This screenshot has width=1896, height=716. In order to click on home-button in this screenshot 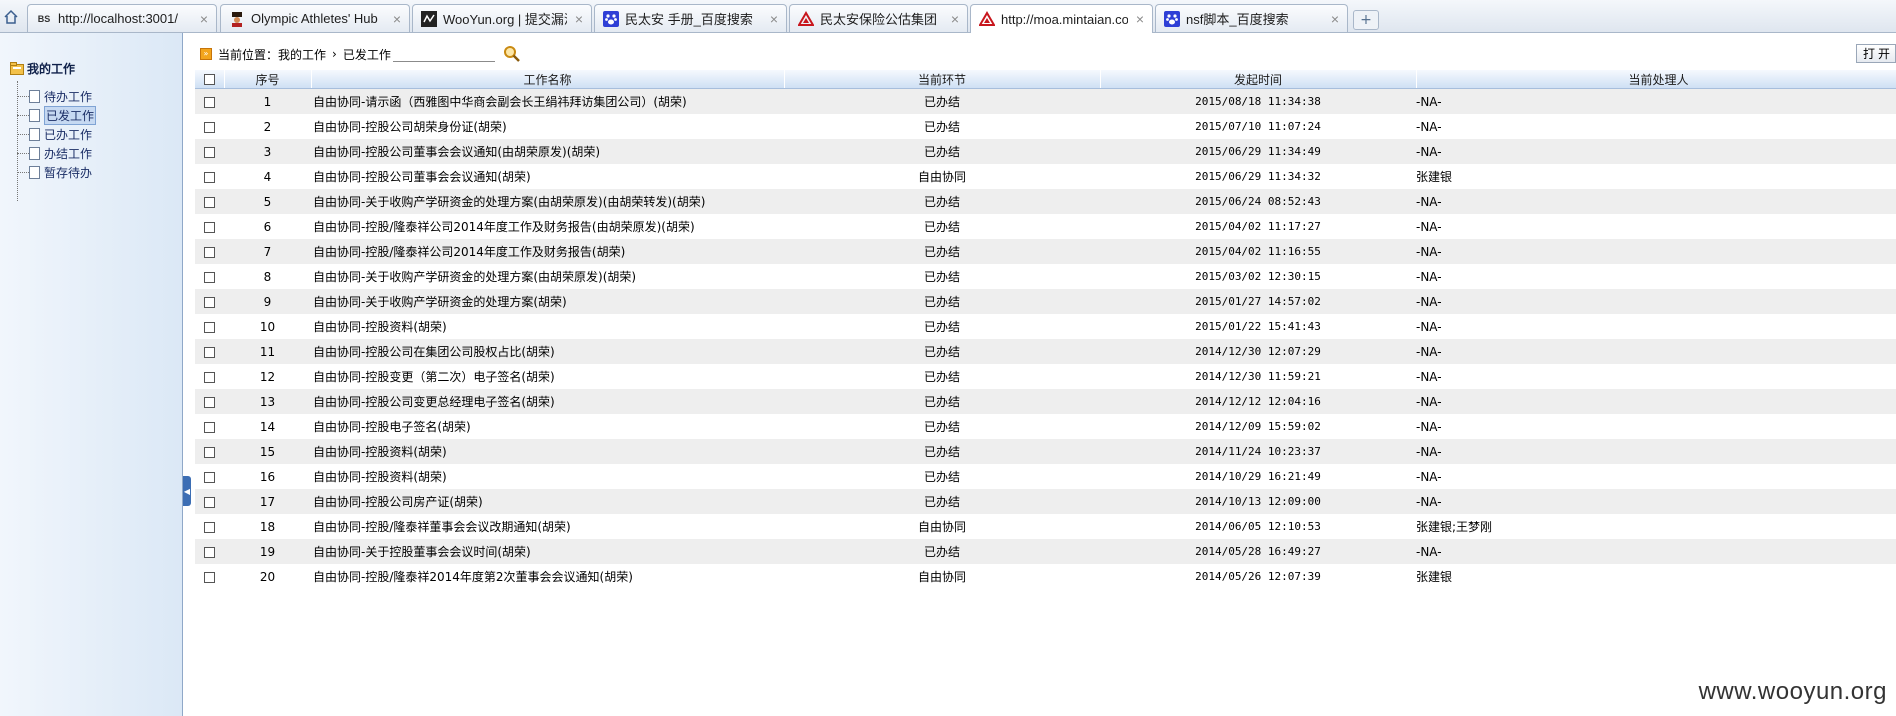, I will do `click(11, 17)`.